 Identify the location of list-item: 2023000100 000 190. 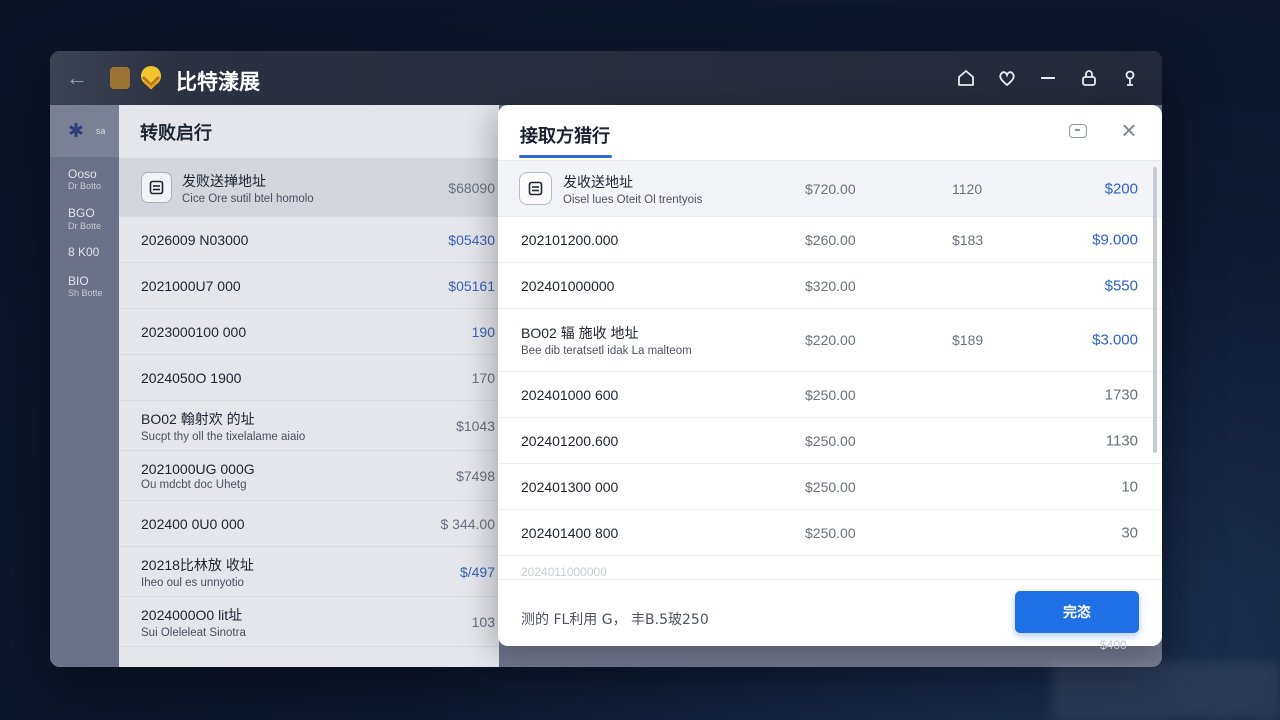
(309, 332).